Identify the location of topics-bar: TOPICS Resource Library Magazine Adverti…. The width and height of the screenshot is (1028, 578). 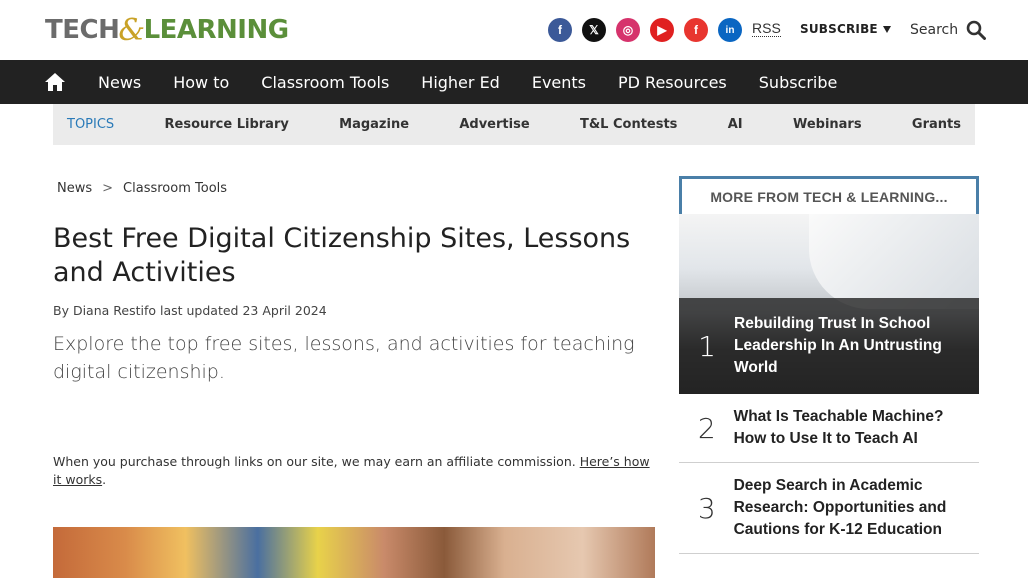
(514, 124).